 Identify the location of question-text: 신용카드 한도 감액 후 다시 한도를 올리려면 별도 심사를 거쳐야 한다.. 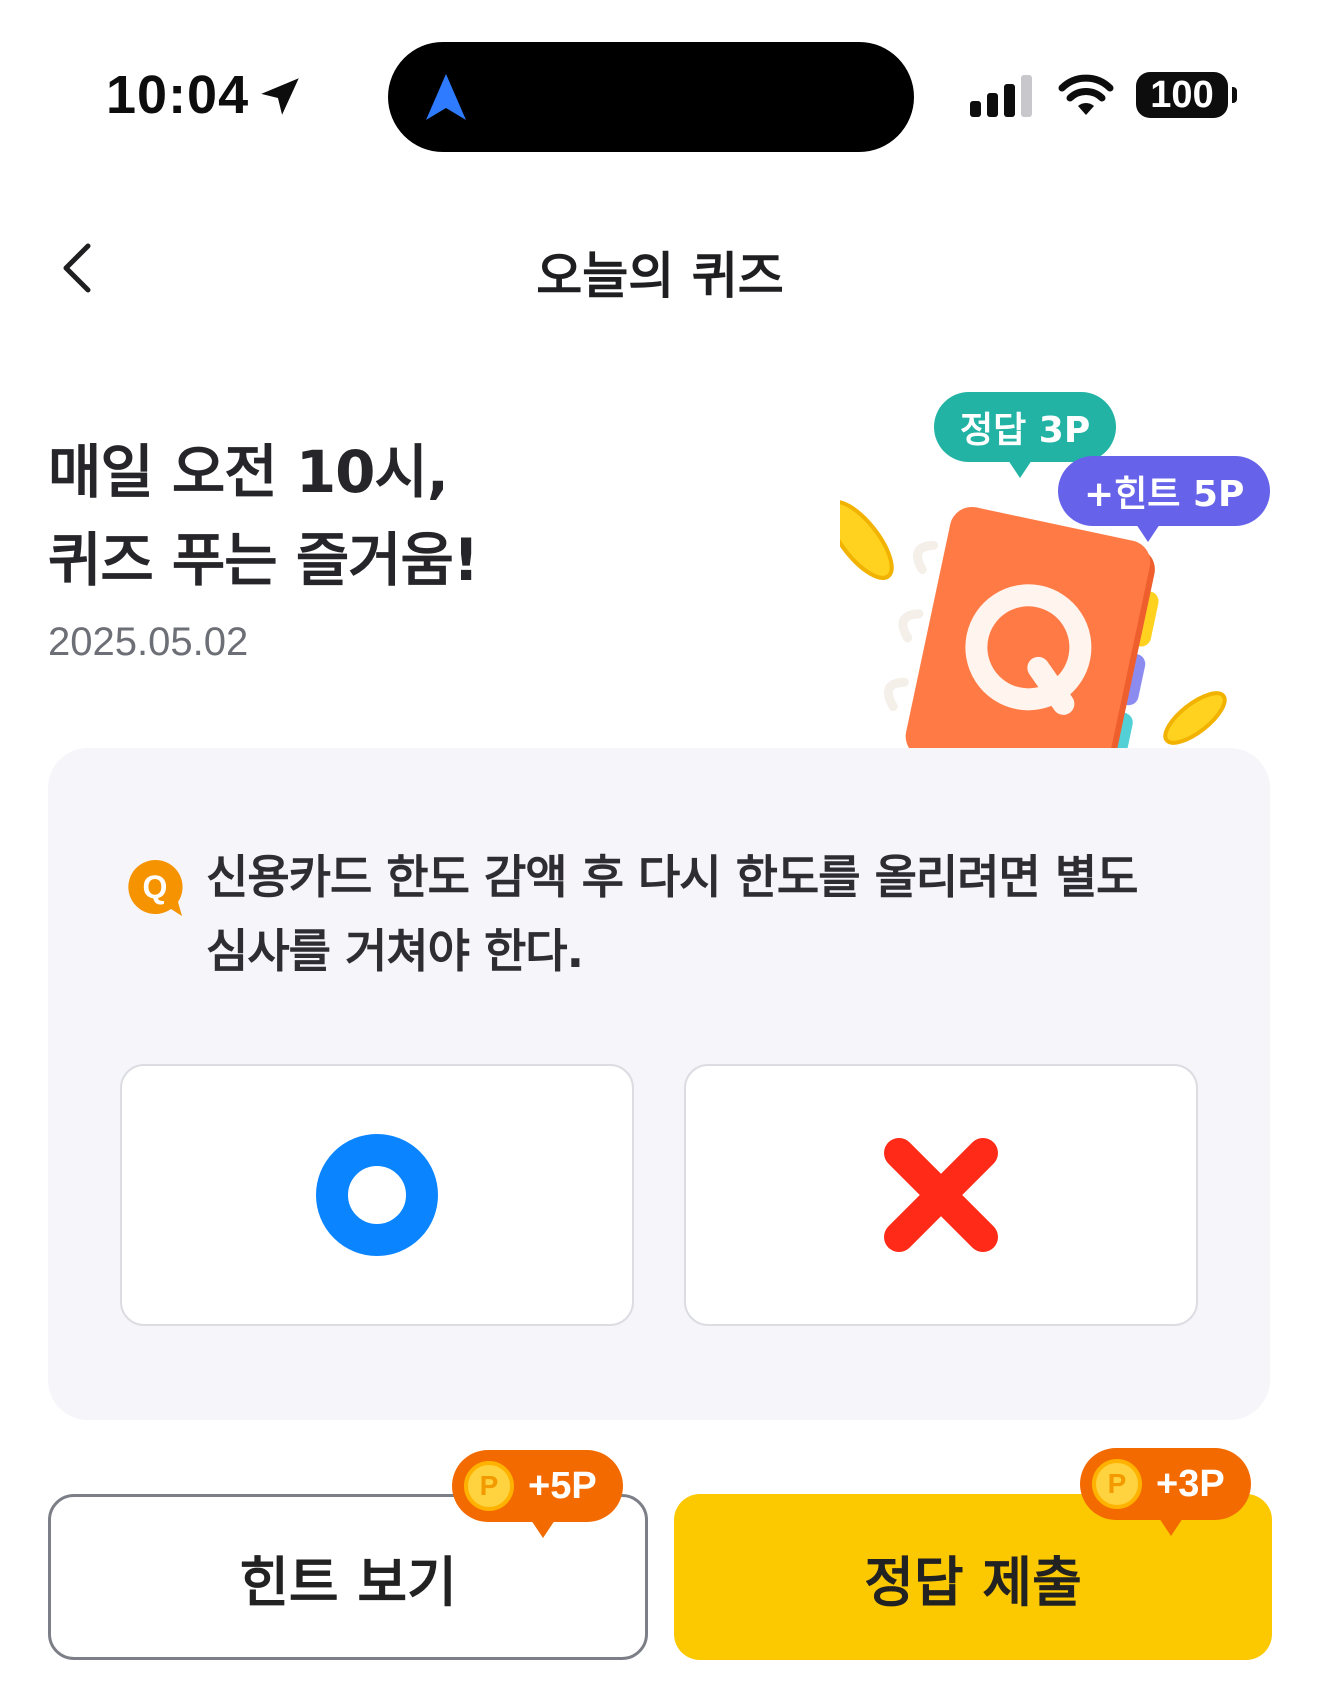
(711, 914).